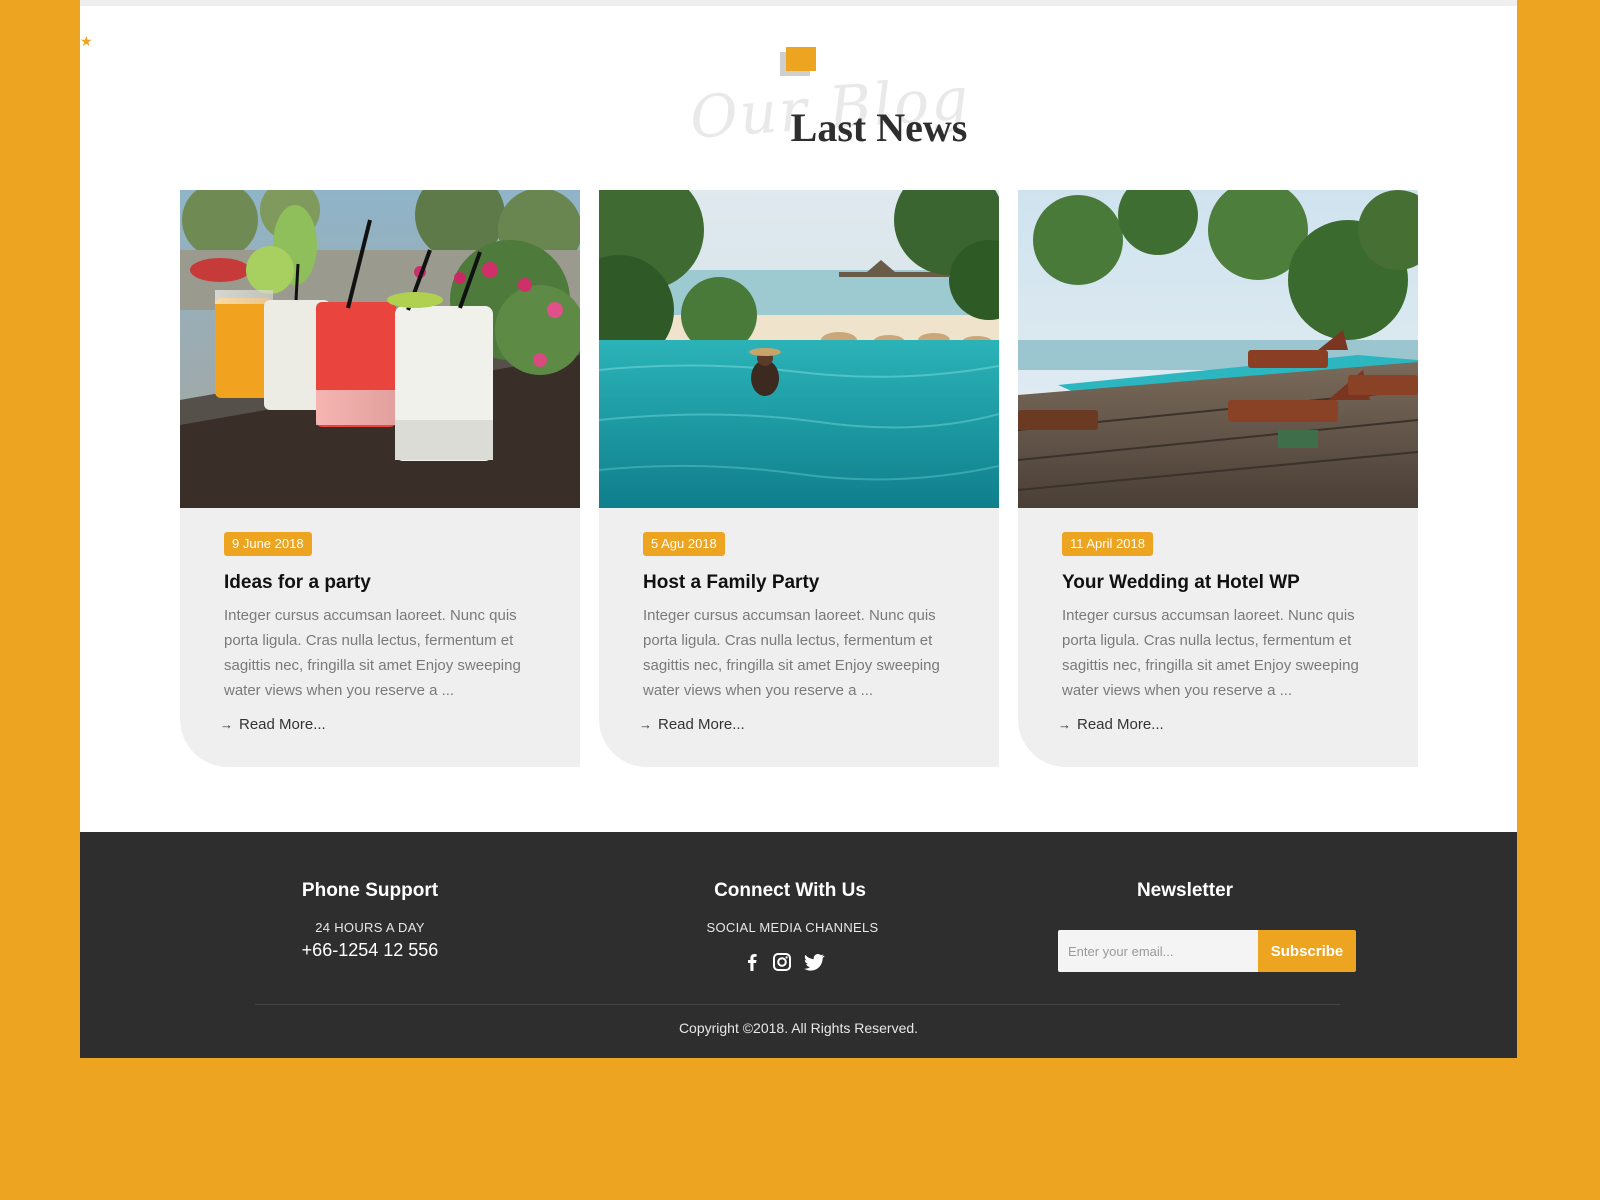  Describe the element at coordinates (797, 1004) in the screenshot. I see `footer-divider` at that location.